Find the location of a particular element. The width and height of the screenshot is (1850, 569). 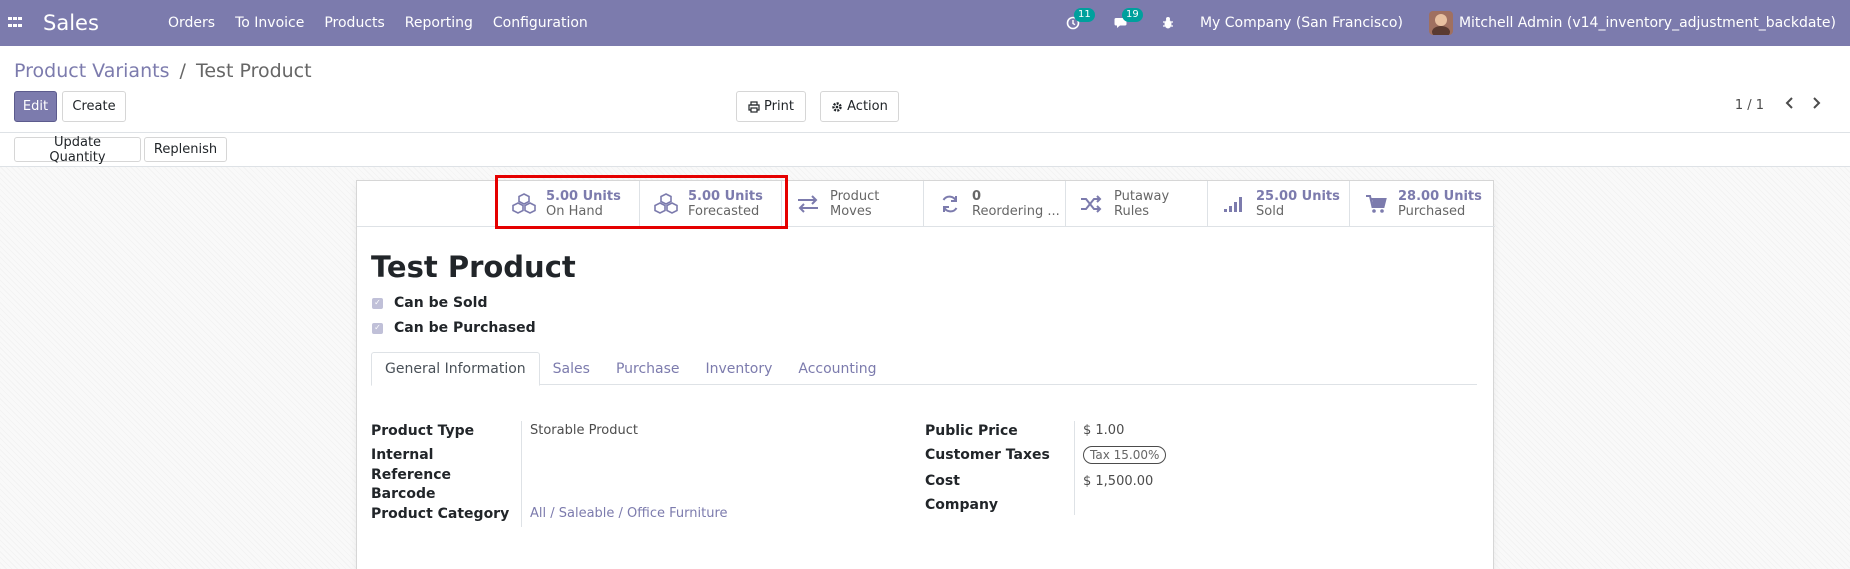

barcode-label: Barcode is located at coordinates (403, 494).